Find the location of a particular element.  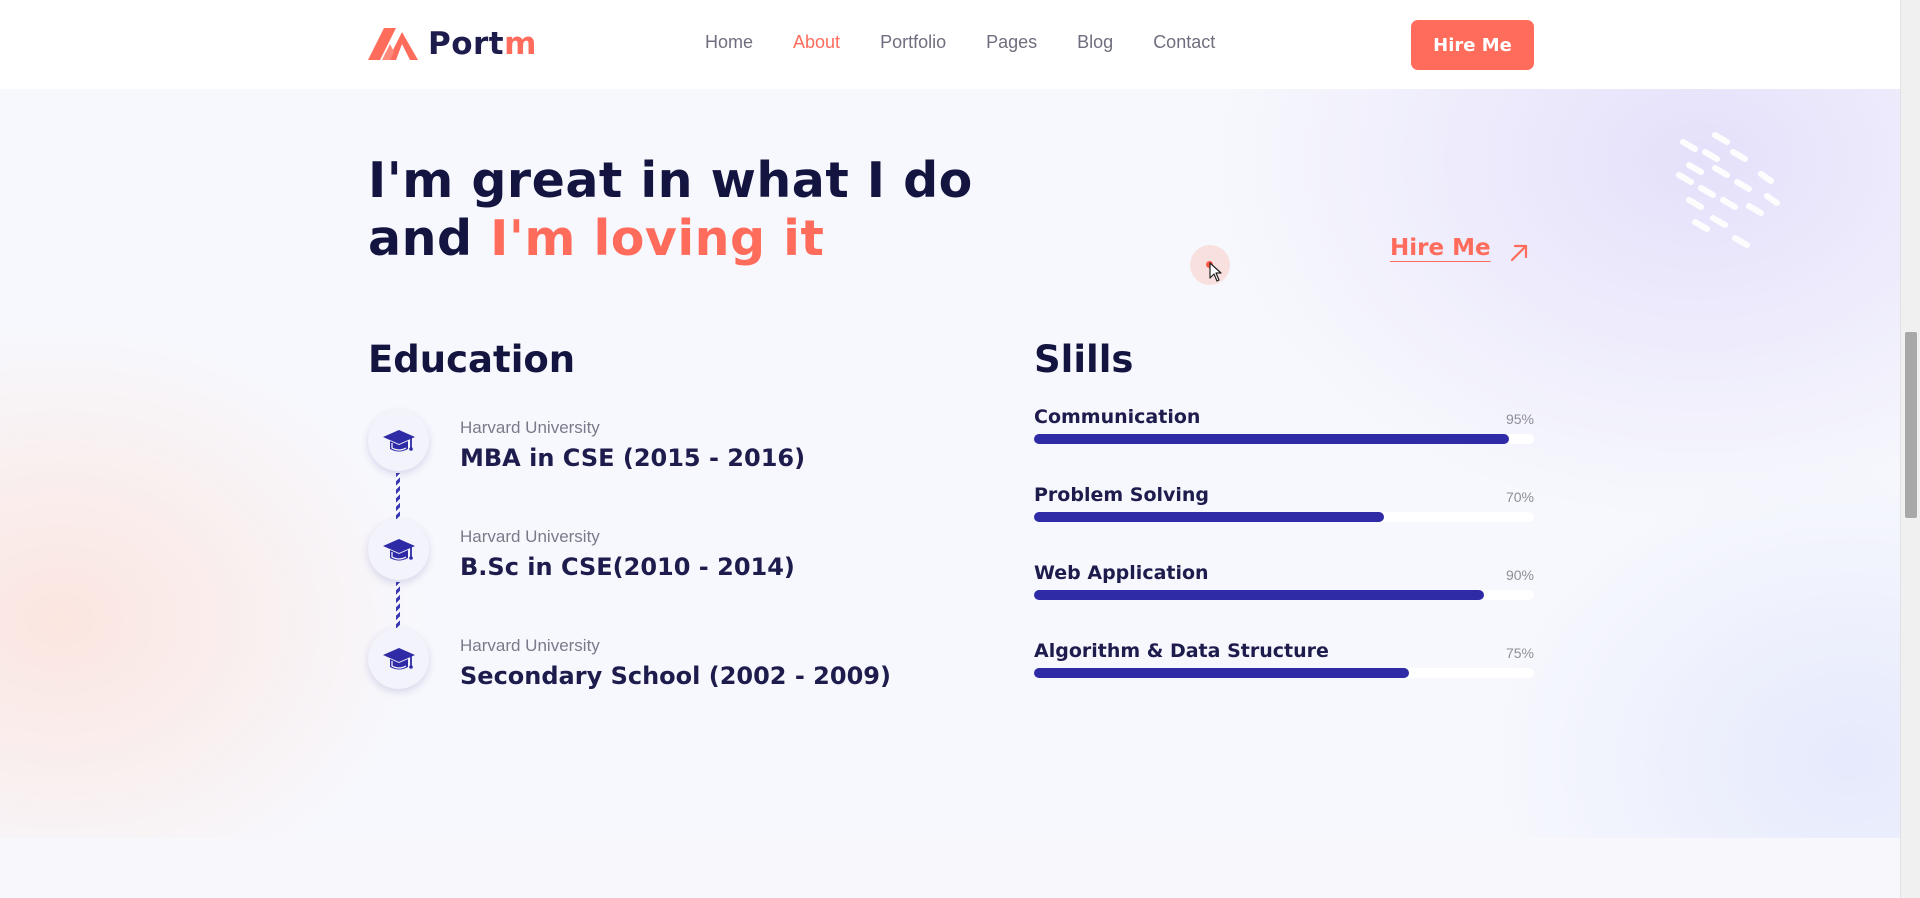

education-degree: MBA in CSE (2015 - 2016) is located at coordinates (633, 458).